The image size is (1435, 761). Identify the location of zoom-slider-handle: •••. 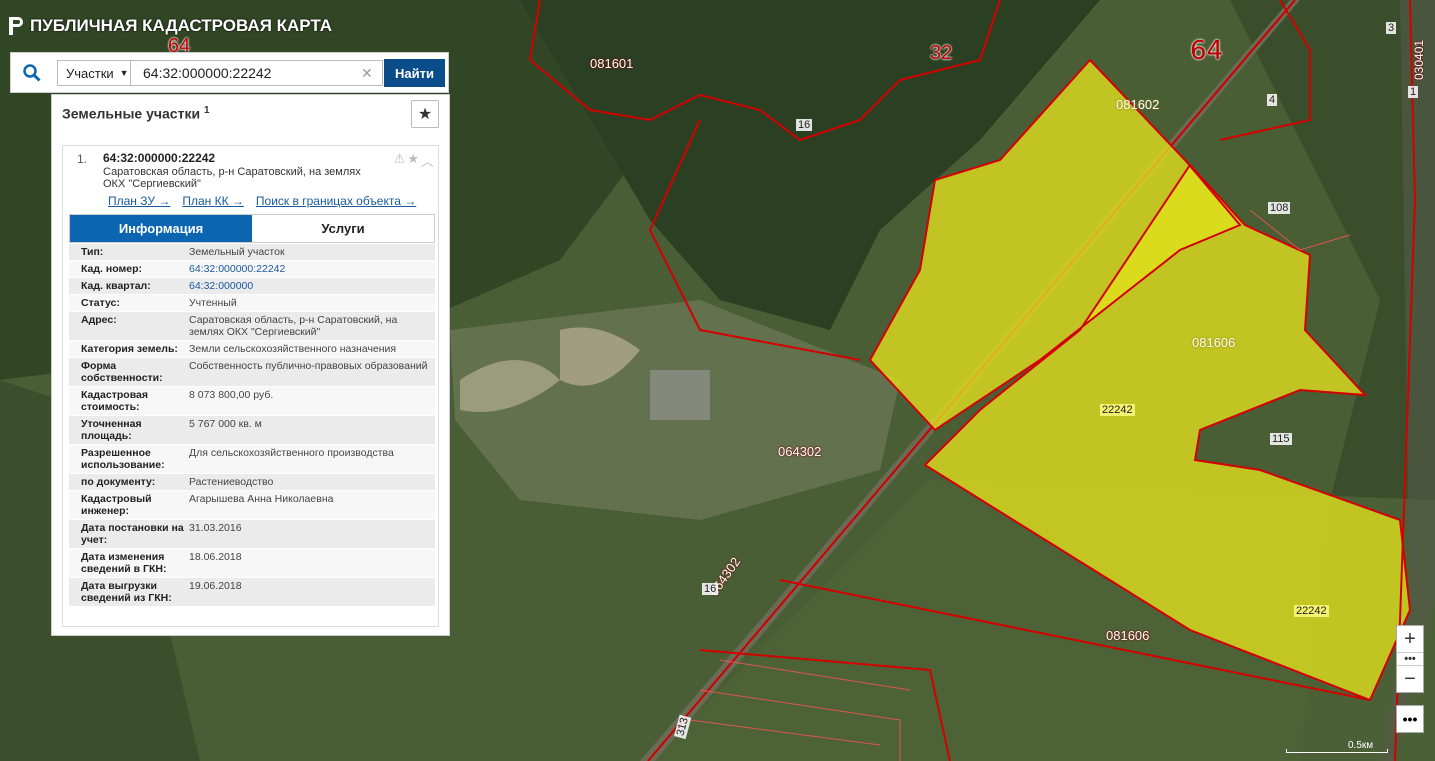
(1410, 659).